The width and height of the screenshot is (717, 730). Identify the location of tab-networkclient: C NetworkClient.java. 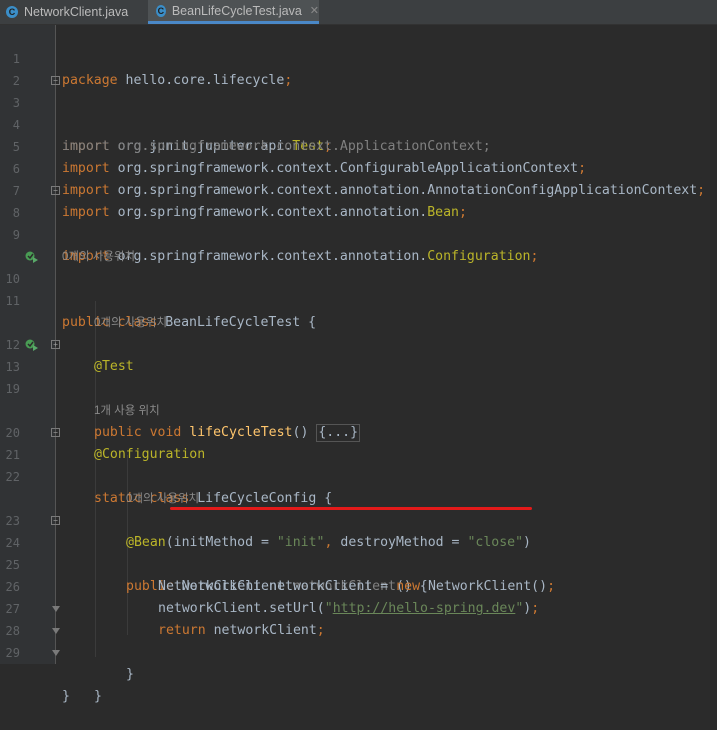
(73, 12).